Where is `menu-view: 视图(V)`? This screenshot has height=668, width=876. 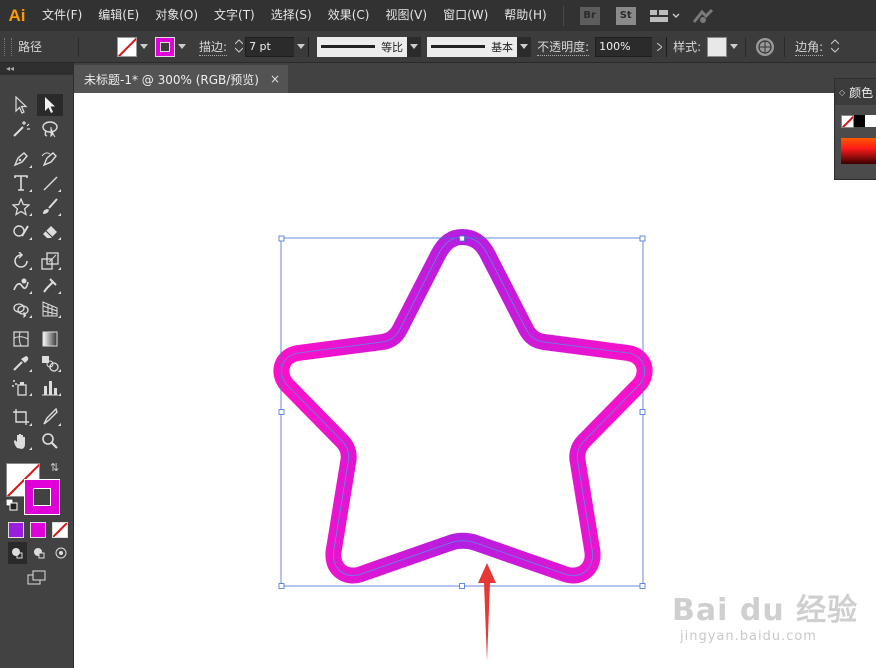 menu-view: 视图(V) is located at coordinates (406, 15).